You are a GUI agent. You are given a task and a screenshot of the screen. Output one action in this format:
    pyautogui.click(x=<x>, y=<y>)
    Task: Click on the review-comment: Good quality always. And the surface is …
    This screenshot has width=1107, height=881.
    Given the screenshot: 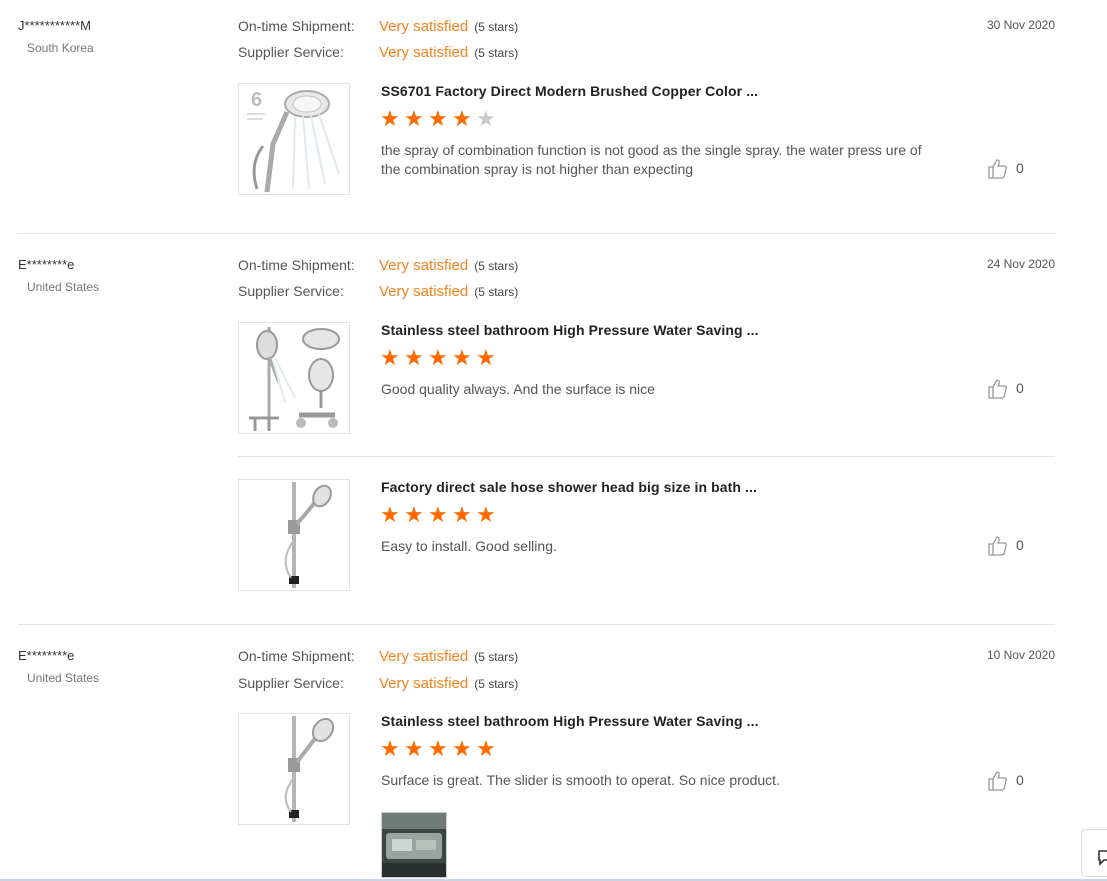 What is the action you would take?
    pyautogui.click(x=518, y=389)
    